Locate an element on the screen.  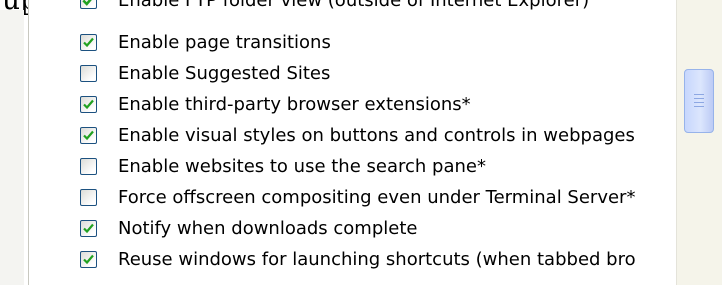
checkbox-enable-visual-styles is located at coordinates (88, 135).